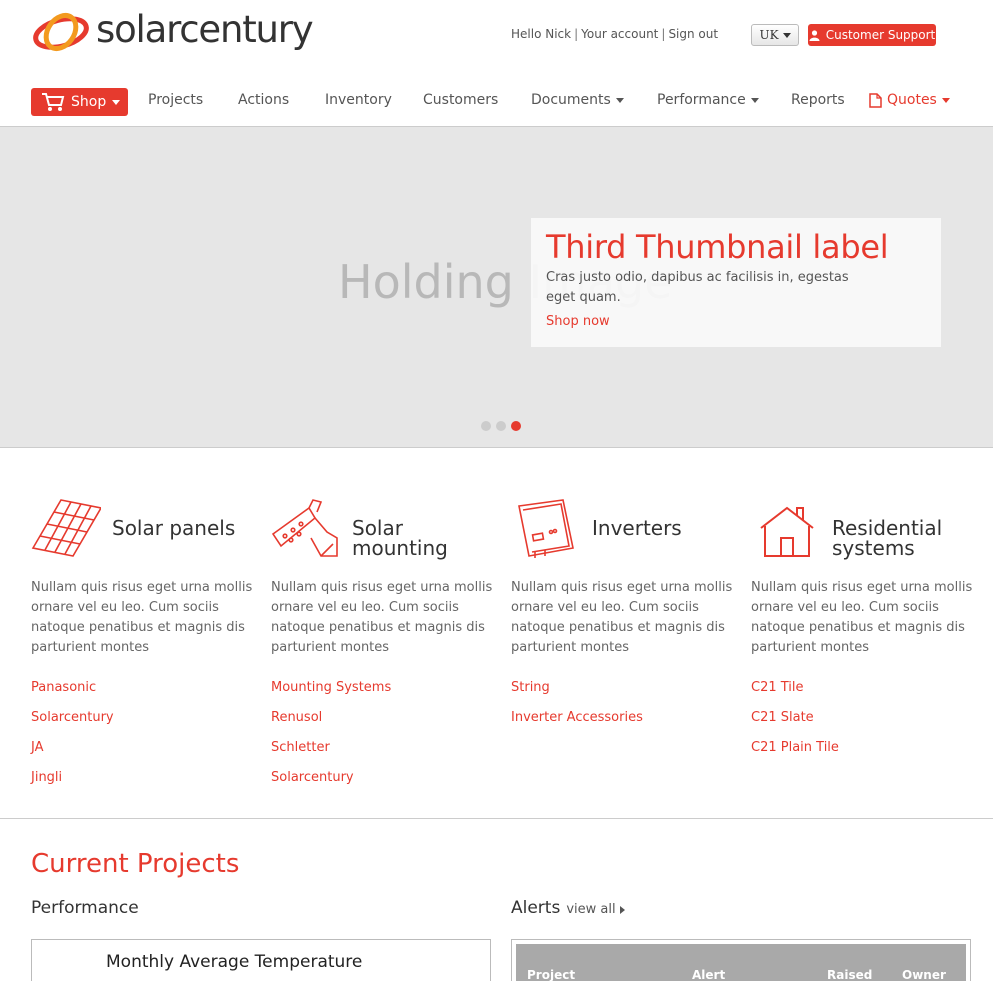 The image size is (993, 981). What do you see at coordinates (496, 818) in the screenshot?
I see `section-divider` at bounding box center [496, 818].